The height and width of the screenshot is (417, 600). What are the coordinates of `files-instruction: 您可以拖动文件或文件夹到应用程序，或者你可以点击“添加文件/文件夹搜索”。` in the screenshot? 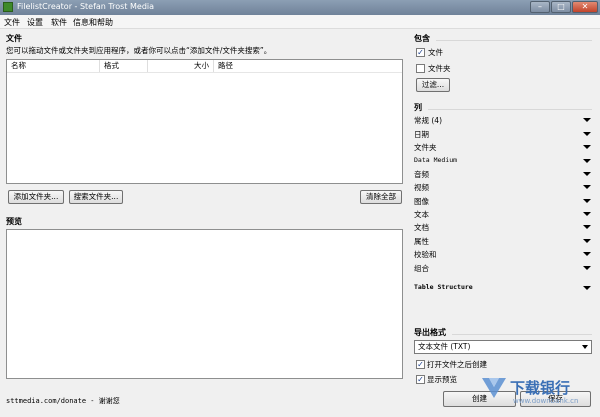 It's located at (139, 50).